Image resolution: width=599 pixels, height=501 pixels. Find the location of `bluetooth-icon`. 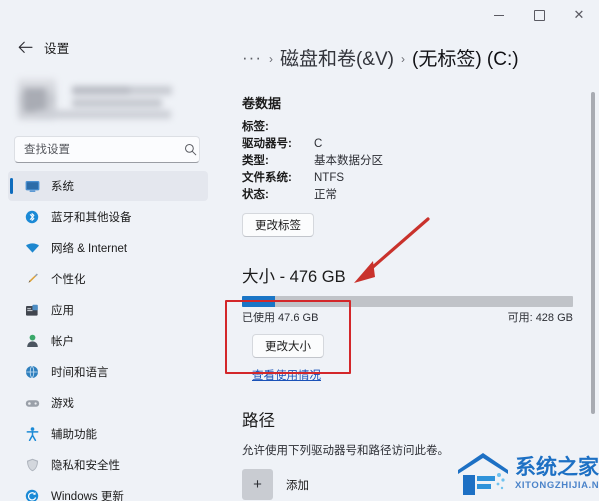

bluetooth-icon is located at coordinates (32, 217).